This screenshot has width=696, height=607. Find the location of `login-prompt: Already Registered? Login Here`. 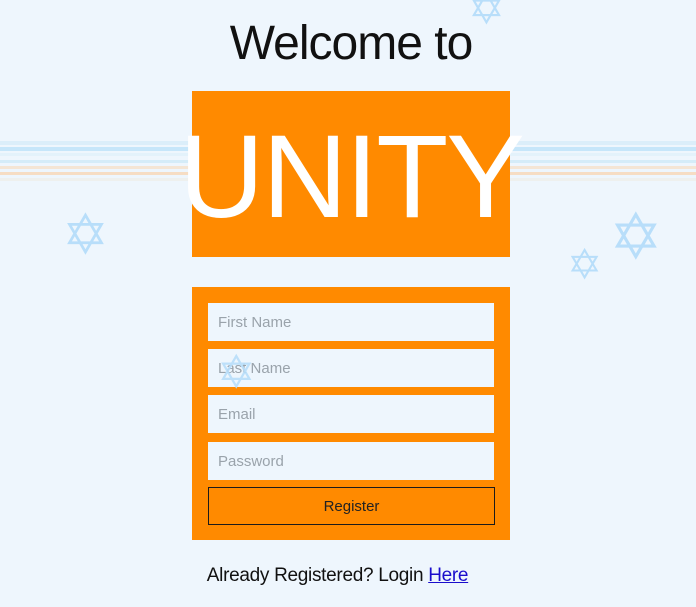

login-prompt: Already Registered? Login Here is located at coordinates (337, 576).